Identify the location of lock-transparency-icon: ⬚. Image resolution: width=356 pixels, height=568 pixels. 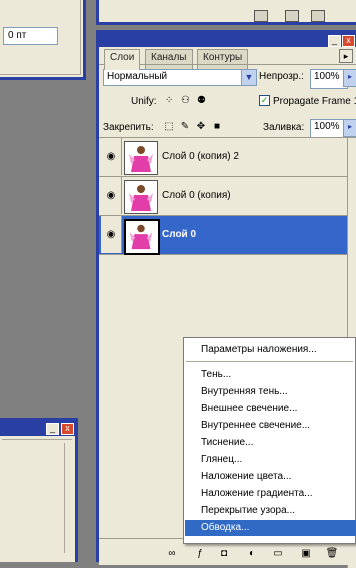
(169, 127).